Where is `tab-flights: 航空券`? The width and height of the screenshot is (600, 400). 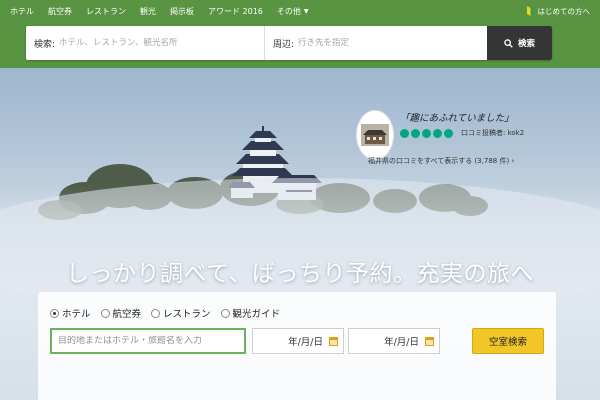
tab-flights: 航空券 is located at coordinates (121, 313).